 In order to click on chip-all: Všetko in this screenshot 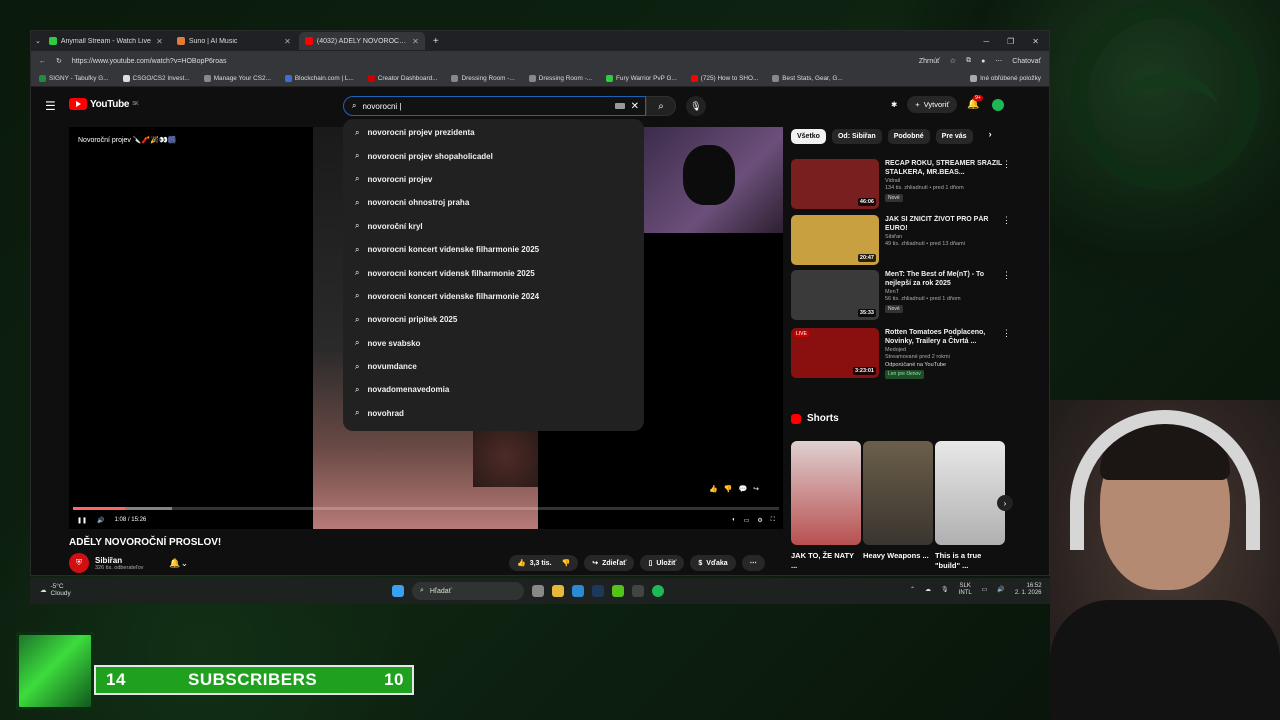, I will do `click(808, 136)`.